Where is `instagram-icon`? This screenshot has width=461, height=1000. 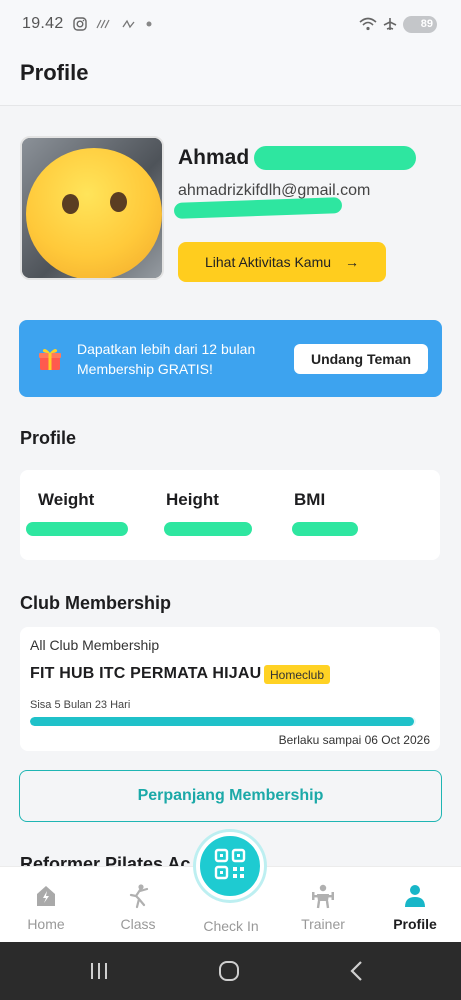 instagram-icon is located at coordinates (79, 24).